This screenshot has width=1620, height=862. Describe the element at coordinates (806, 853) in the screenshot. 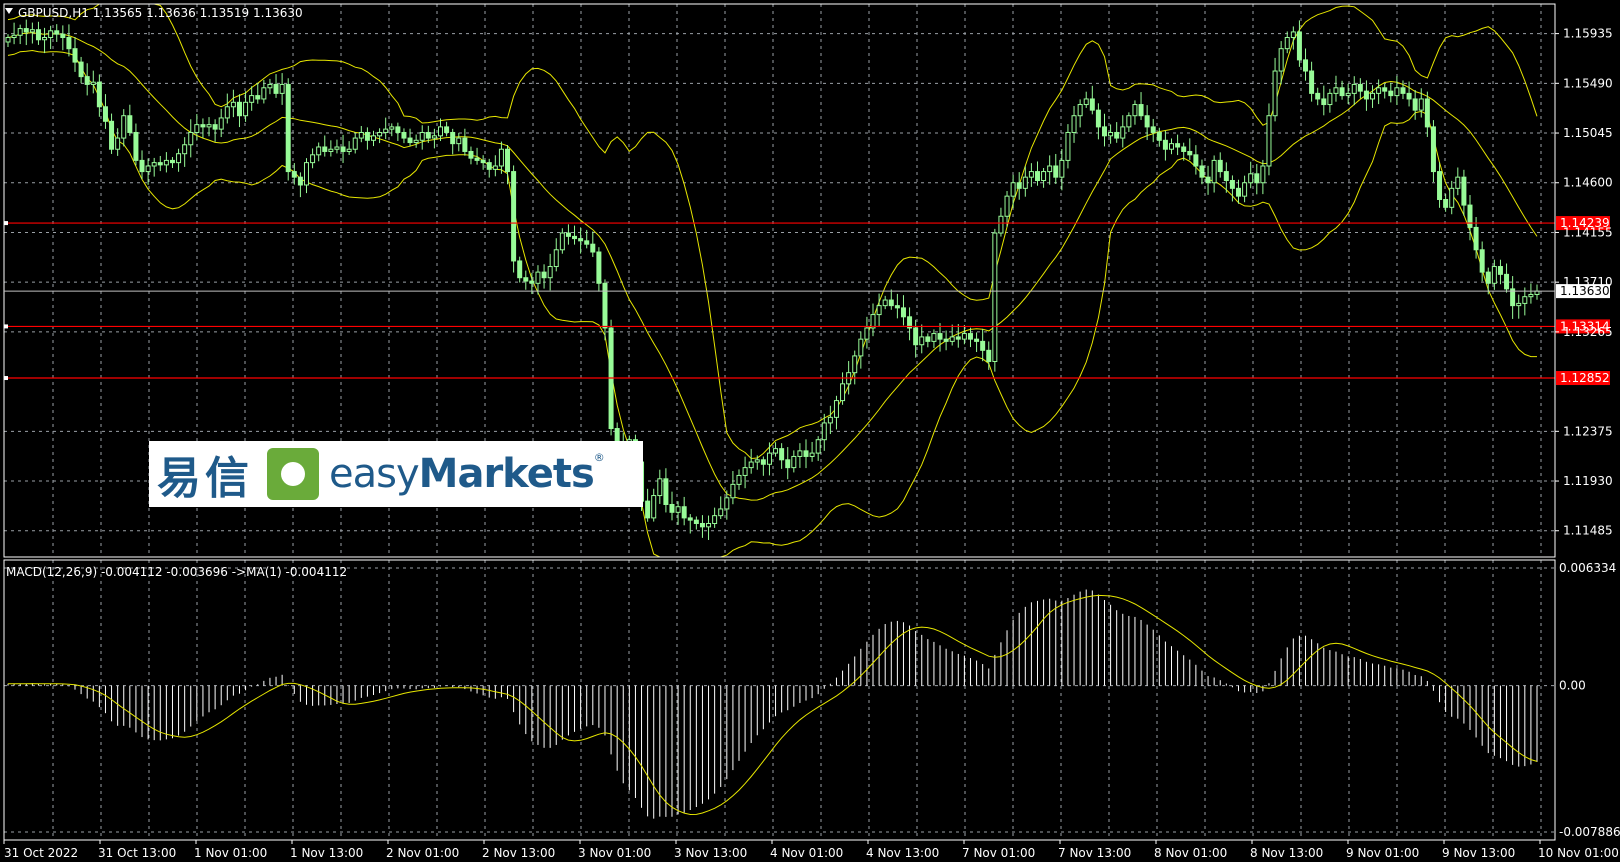

I see `x-tick-label: 4 Nov 01:00` at that location.